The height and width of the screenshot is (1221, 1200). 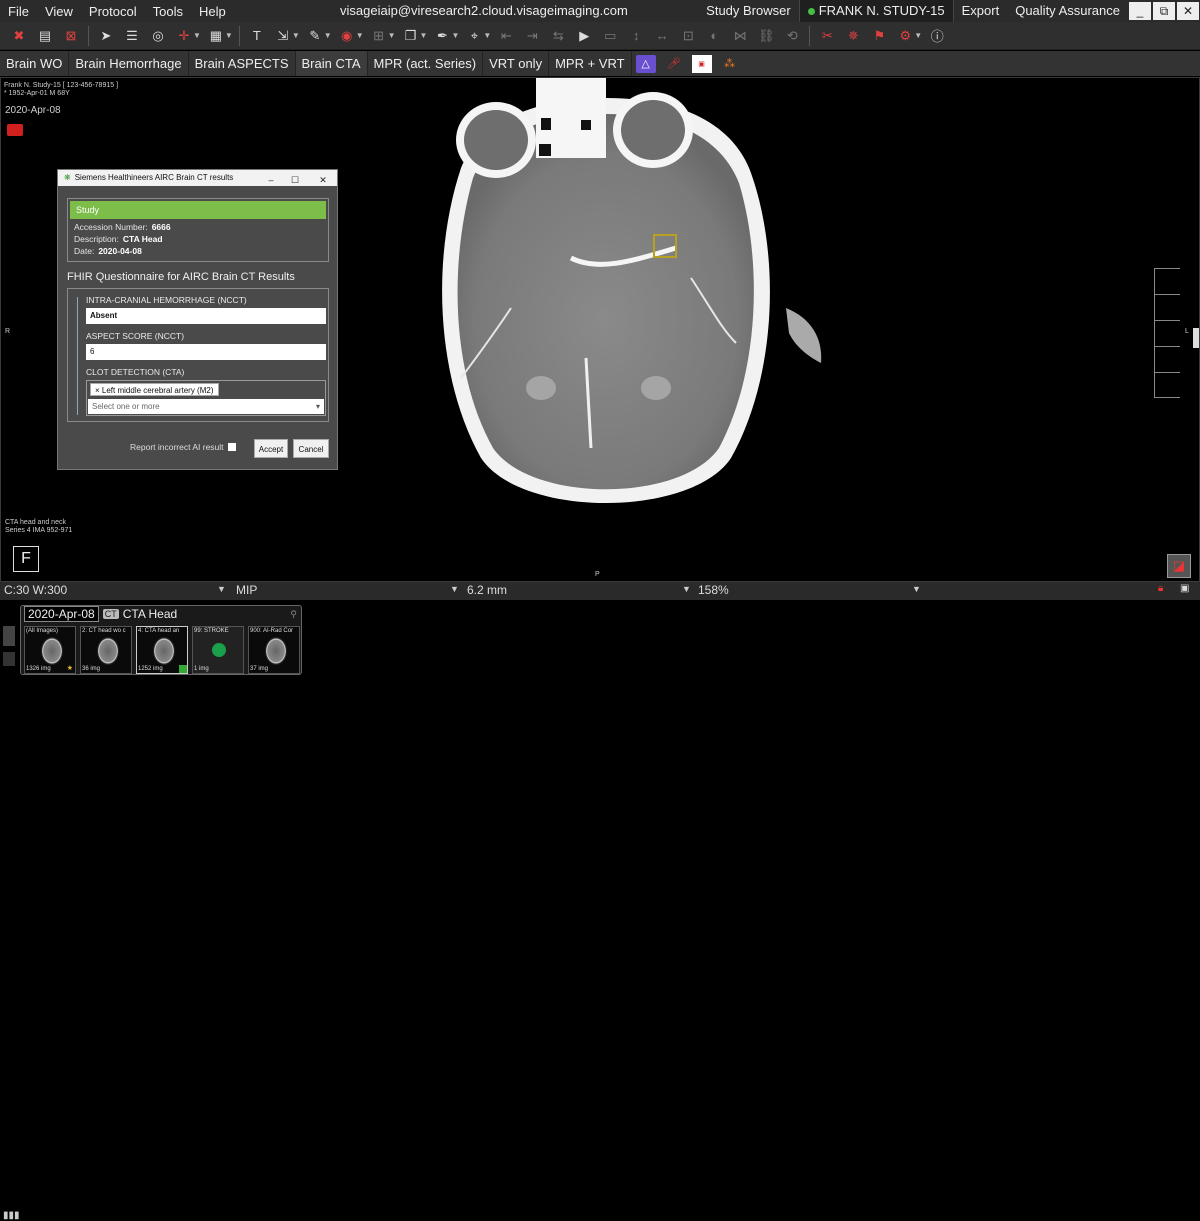 I want to click on mip-icon: ▭, so click(x=610, y=36).